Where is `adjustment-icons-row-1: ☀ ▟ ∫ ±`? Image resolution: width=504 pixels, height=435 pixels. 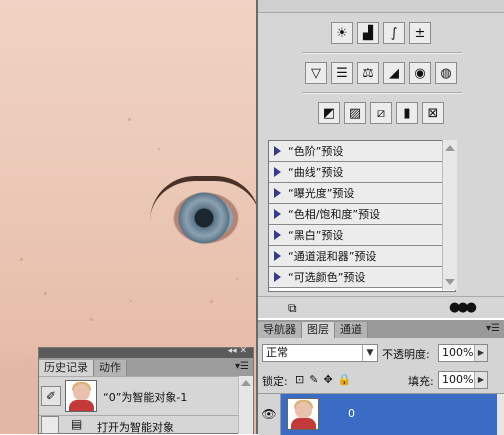
adjustment-icons-row-1: ☀ ▟ ∫ ± is located at coordinates (381, 33).